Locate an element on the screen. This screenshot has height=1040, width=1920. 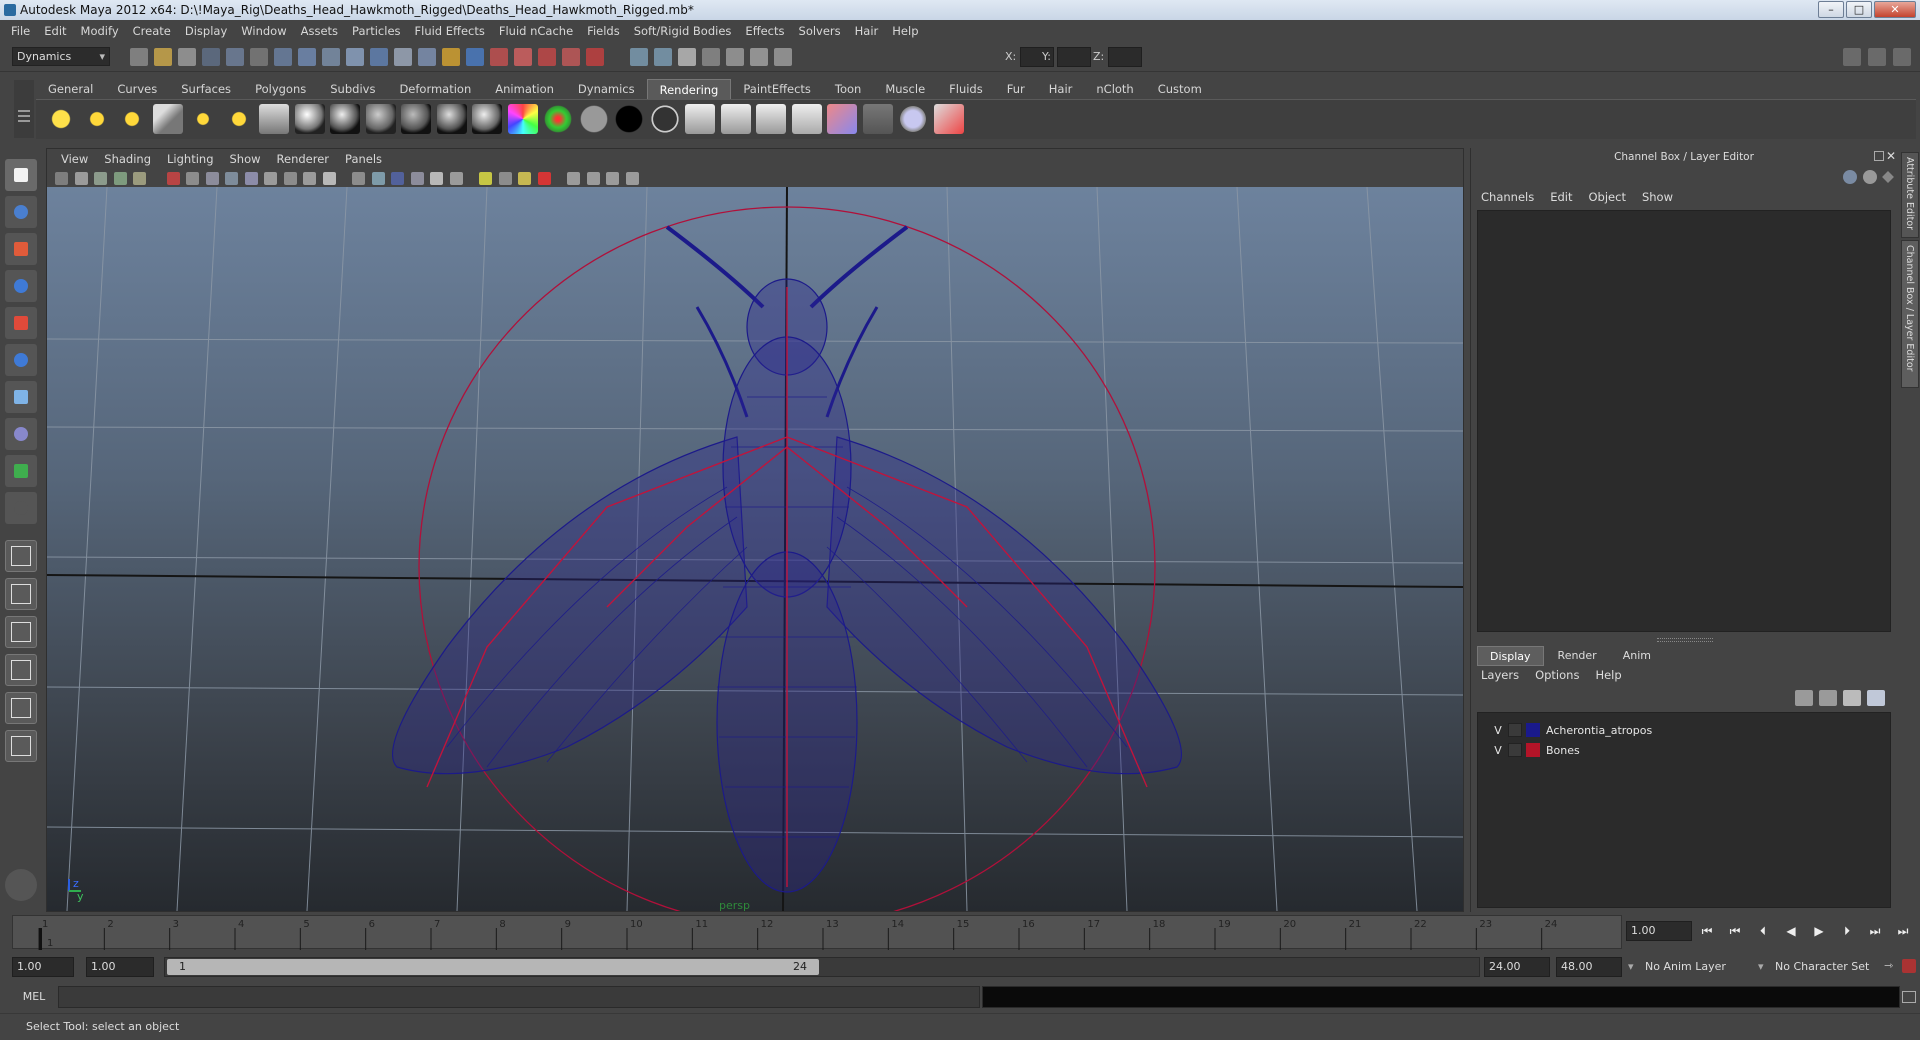
move-tool-icon is located at coordinates (21, 286).